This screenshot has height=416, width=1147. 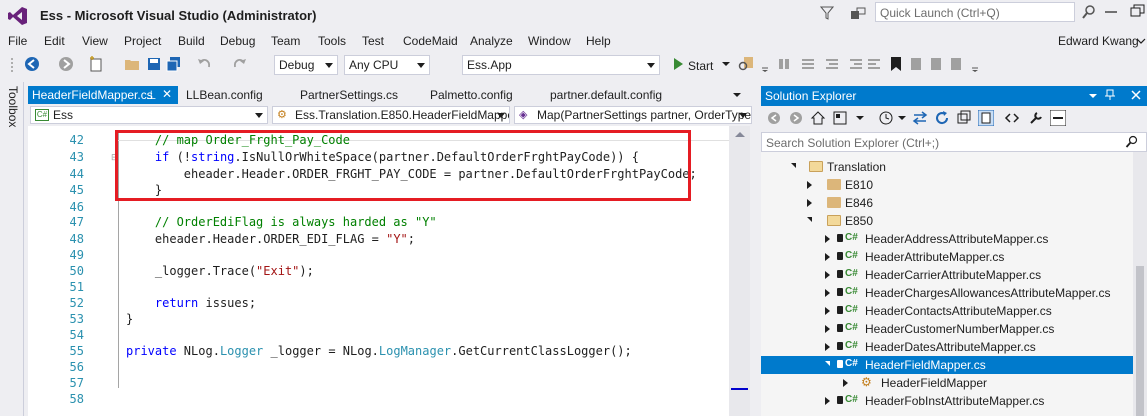 What do you see at coordinates (1111, 11) in the screenshot?
I see `minimize-icon` at bounding box center [1111, 11].